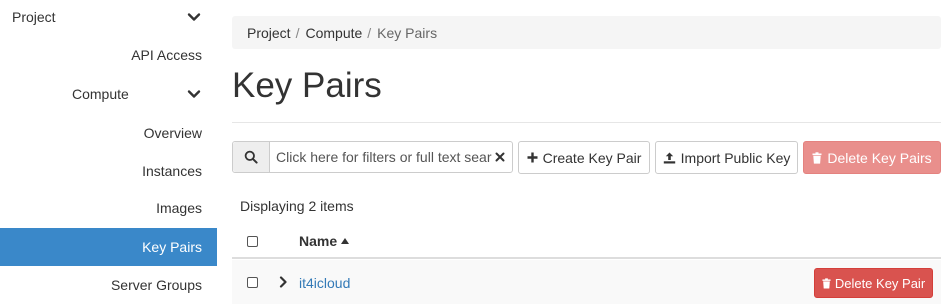 Image resolution: width=951 pixels, height=304 pixels. Describe the element at coordinates (108, 247) in the screenshot. I see `sidebar-item-key-pairs: Key Pairs` at that location.